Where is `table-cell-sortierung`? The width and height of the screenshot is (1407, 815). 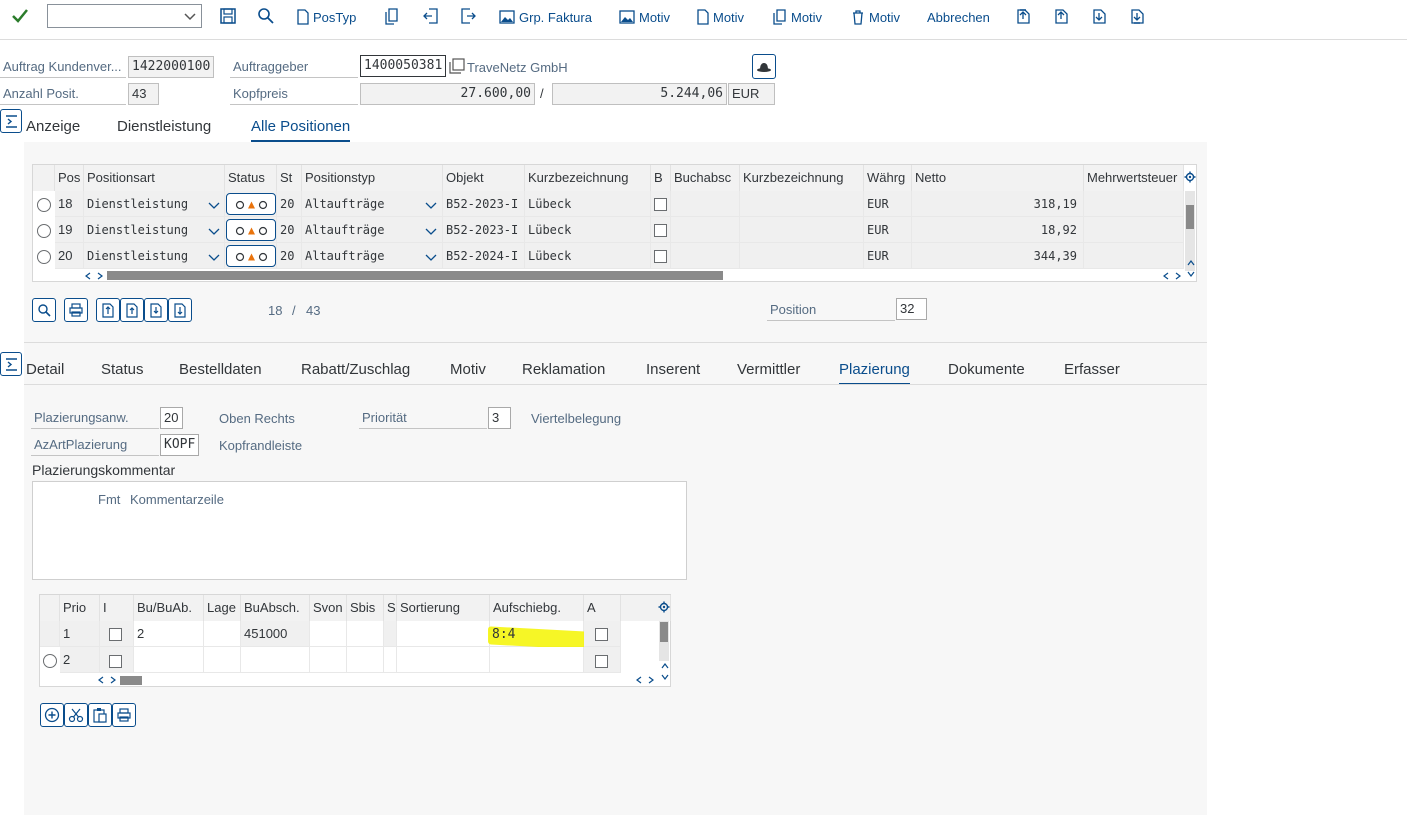 table-cell-sortierung is located at coordinates (443, 634).